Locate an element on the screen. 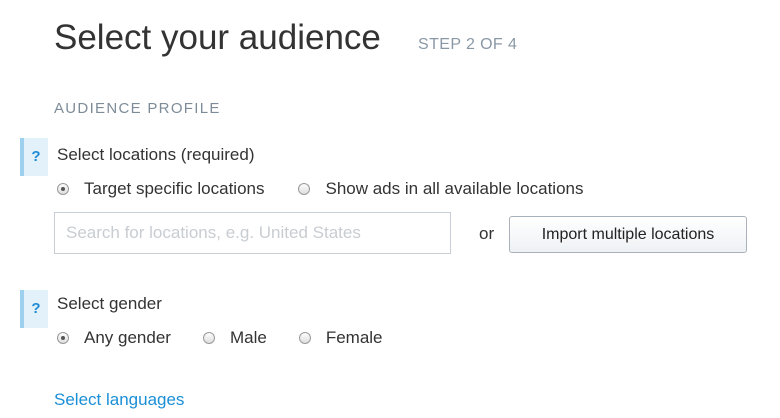 The width and height of the screenshot is (780, 418). radio-label: Target specific locations is located at coordinates (174, 188).